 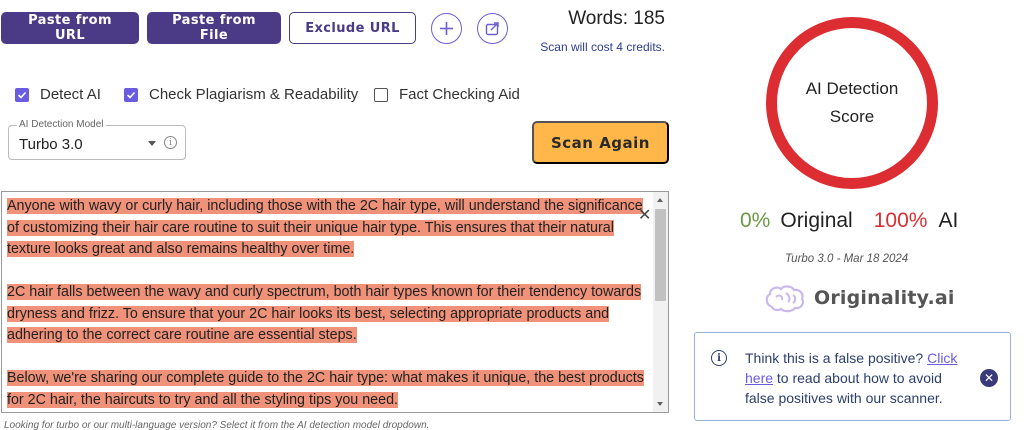 I want to click on fact-check-option: Fact Checking Aid, so click(x=447, y=94).